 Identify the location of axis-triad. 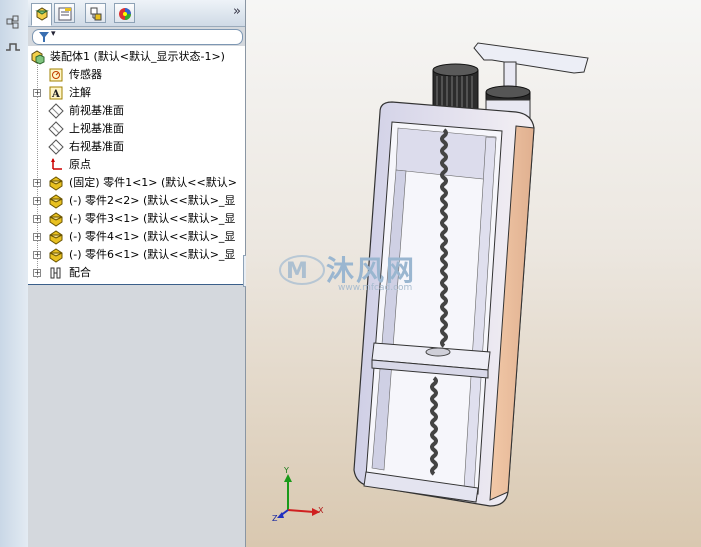
(298, 496).